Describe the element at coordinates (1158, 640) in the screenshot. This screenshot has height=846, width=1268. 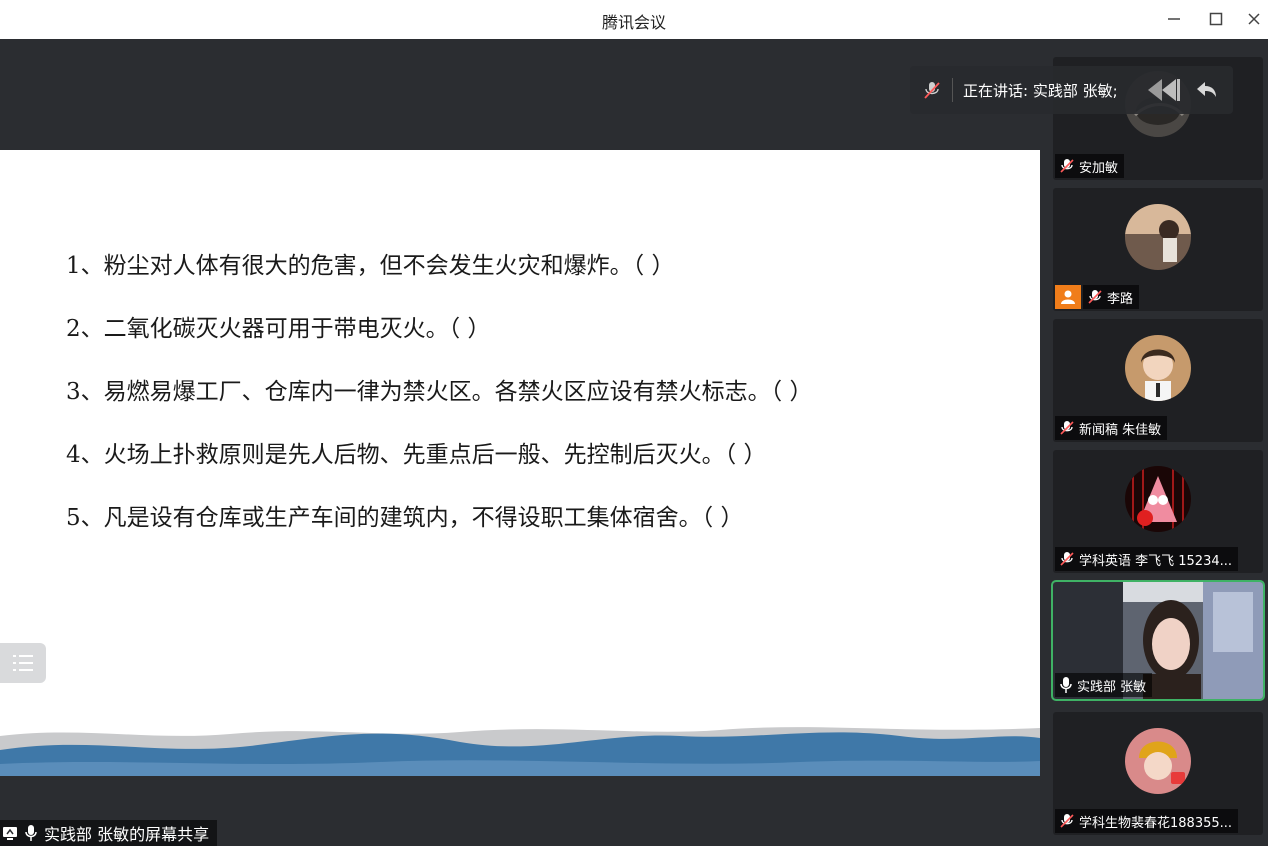
I see `participant-tile-active-speaker: 实践部 张敏` at that location.